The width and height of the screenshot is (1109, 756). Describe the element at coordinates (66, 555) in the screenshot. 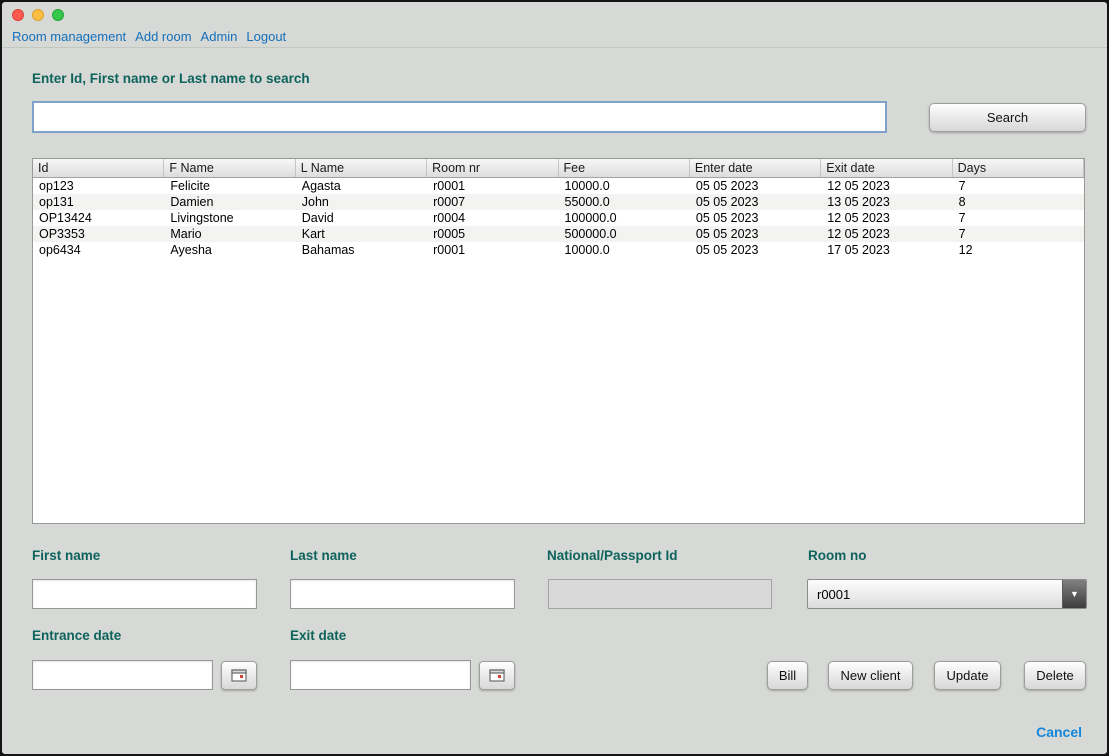

I see `first-name-label: First name` at that location.